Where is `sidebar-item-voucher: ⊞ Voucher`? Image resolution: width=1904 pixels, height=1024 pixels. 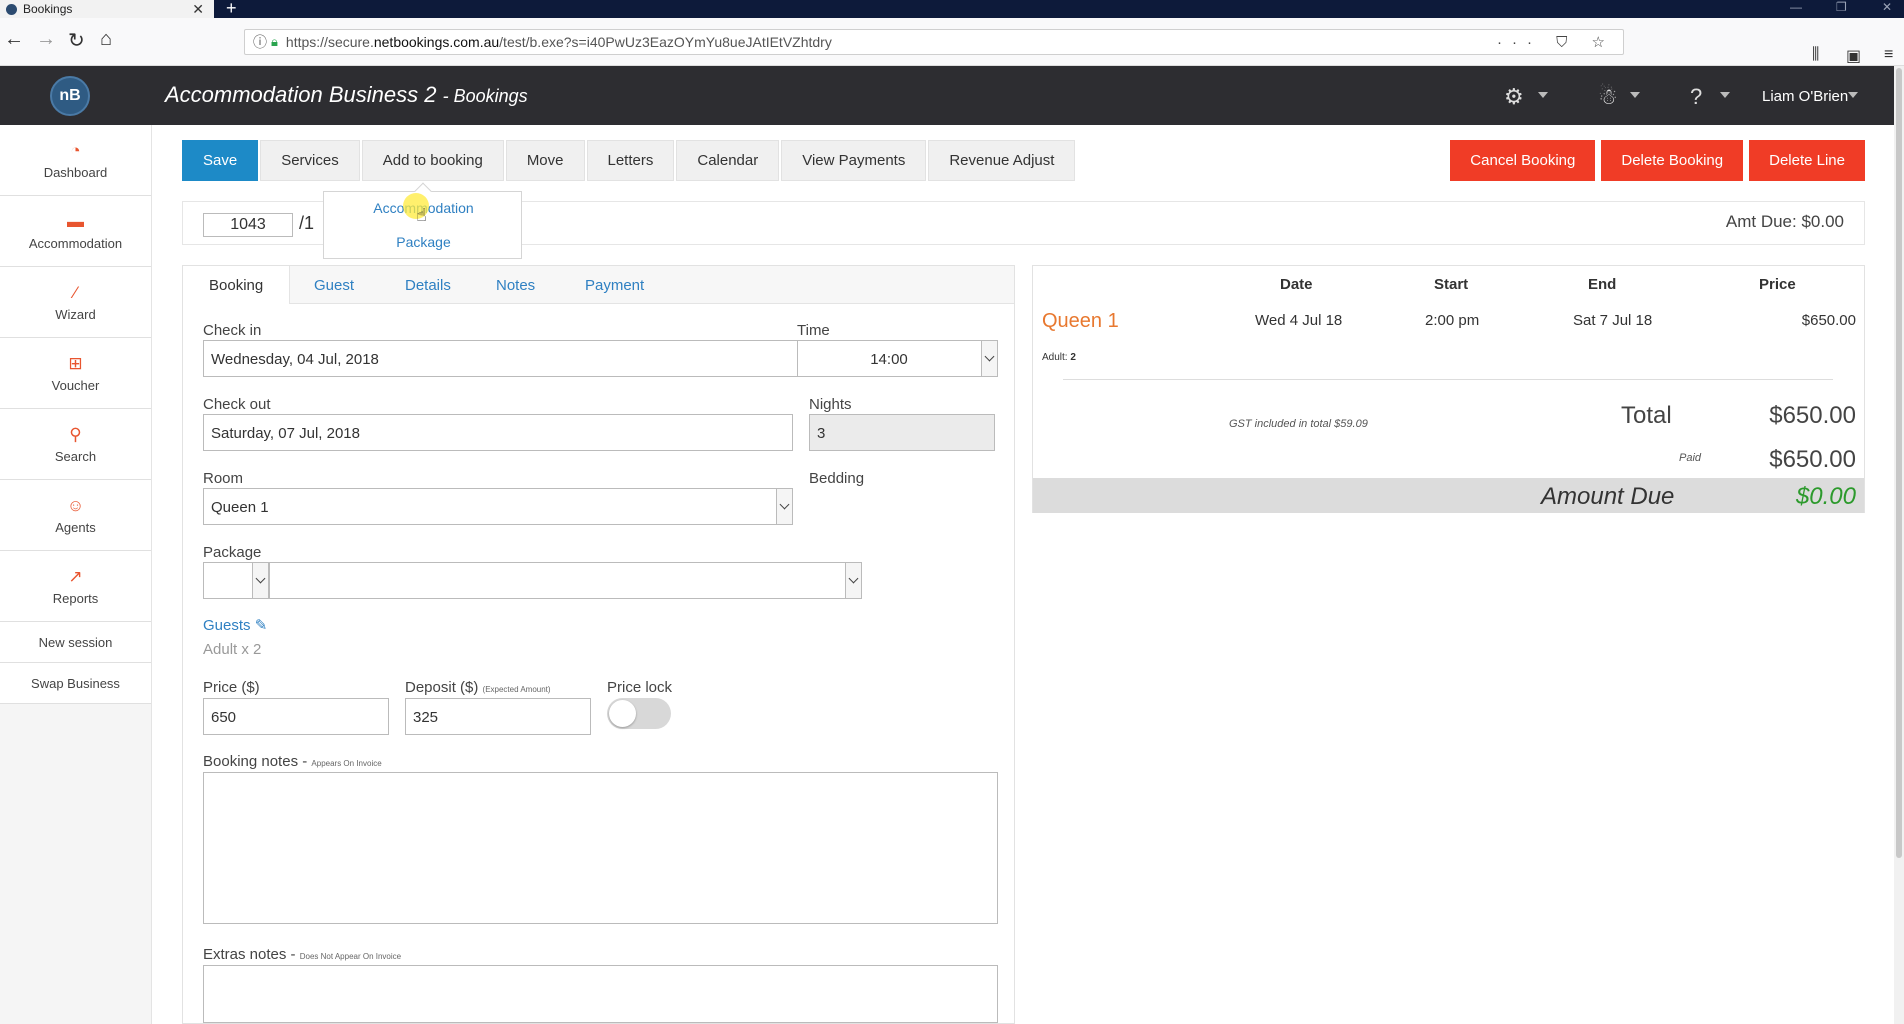
sidebar-item-voucher: ⊞ Voucher is located at coordinates (75, 373).